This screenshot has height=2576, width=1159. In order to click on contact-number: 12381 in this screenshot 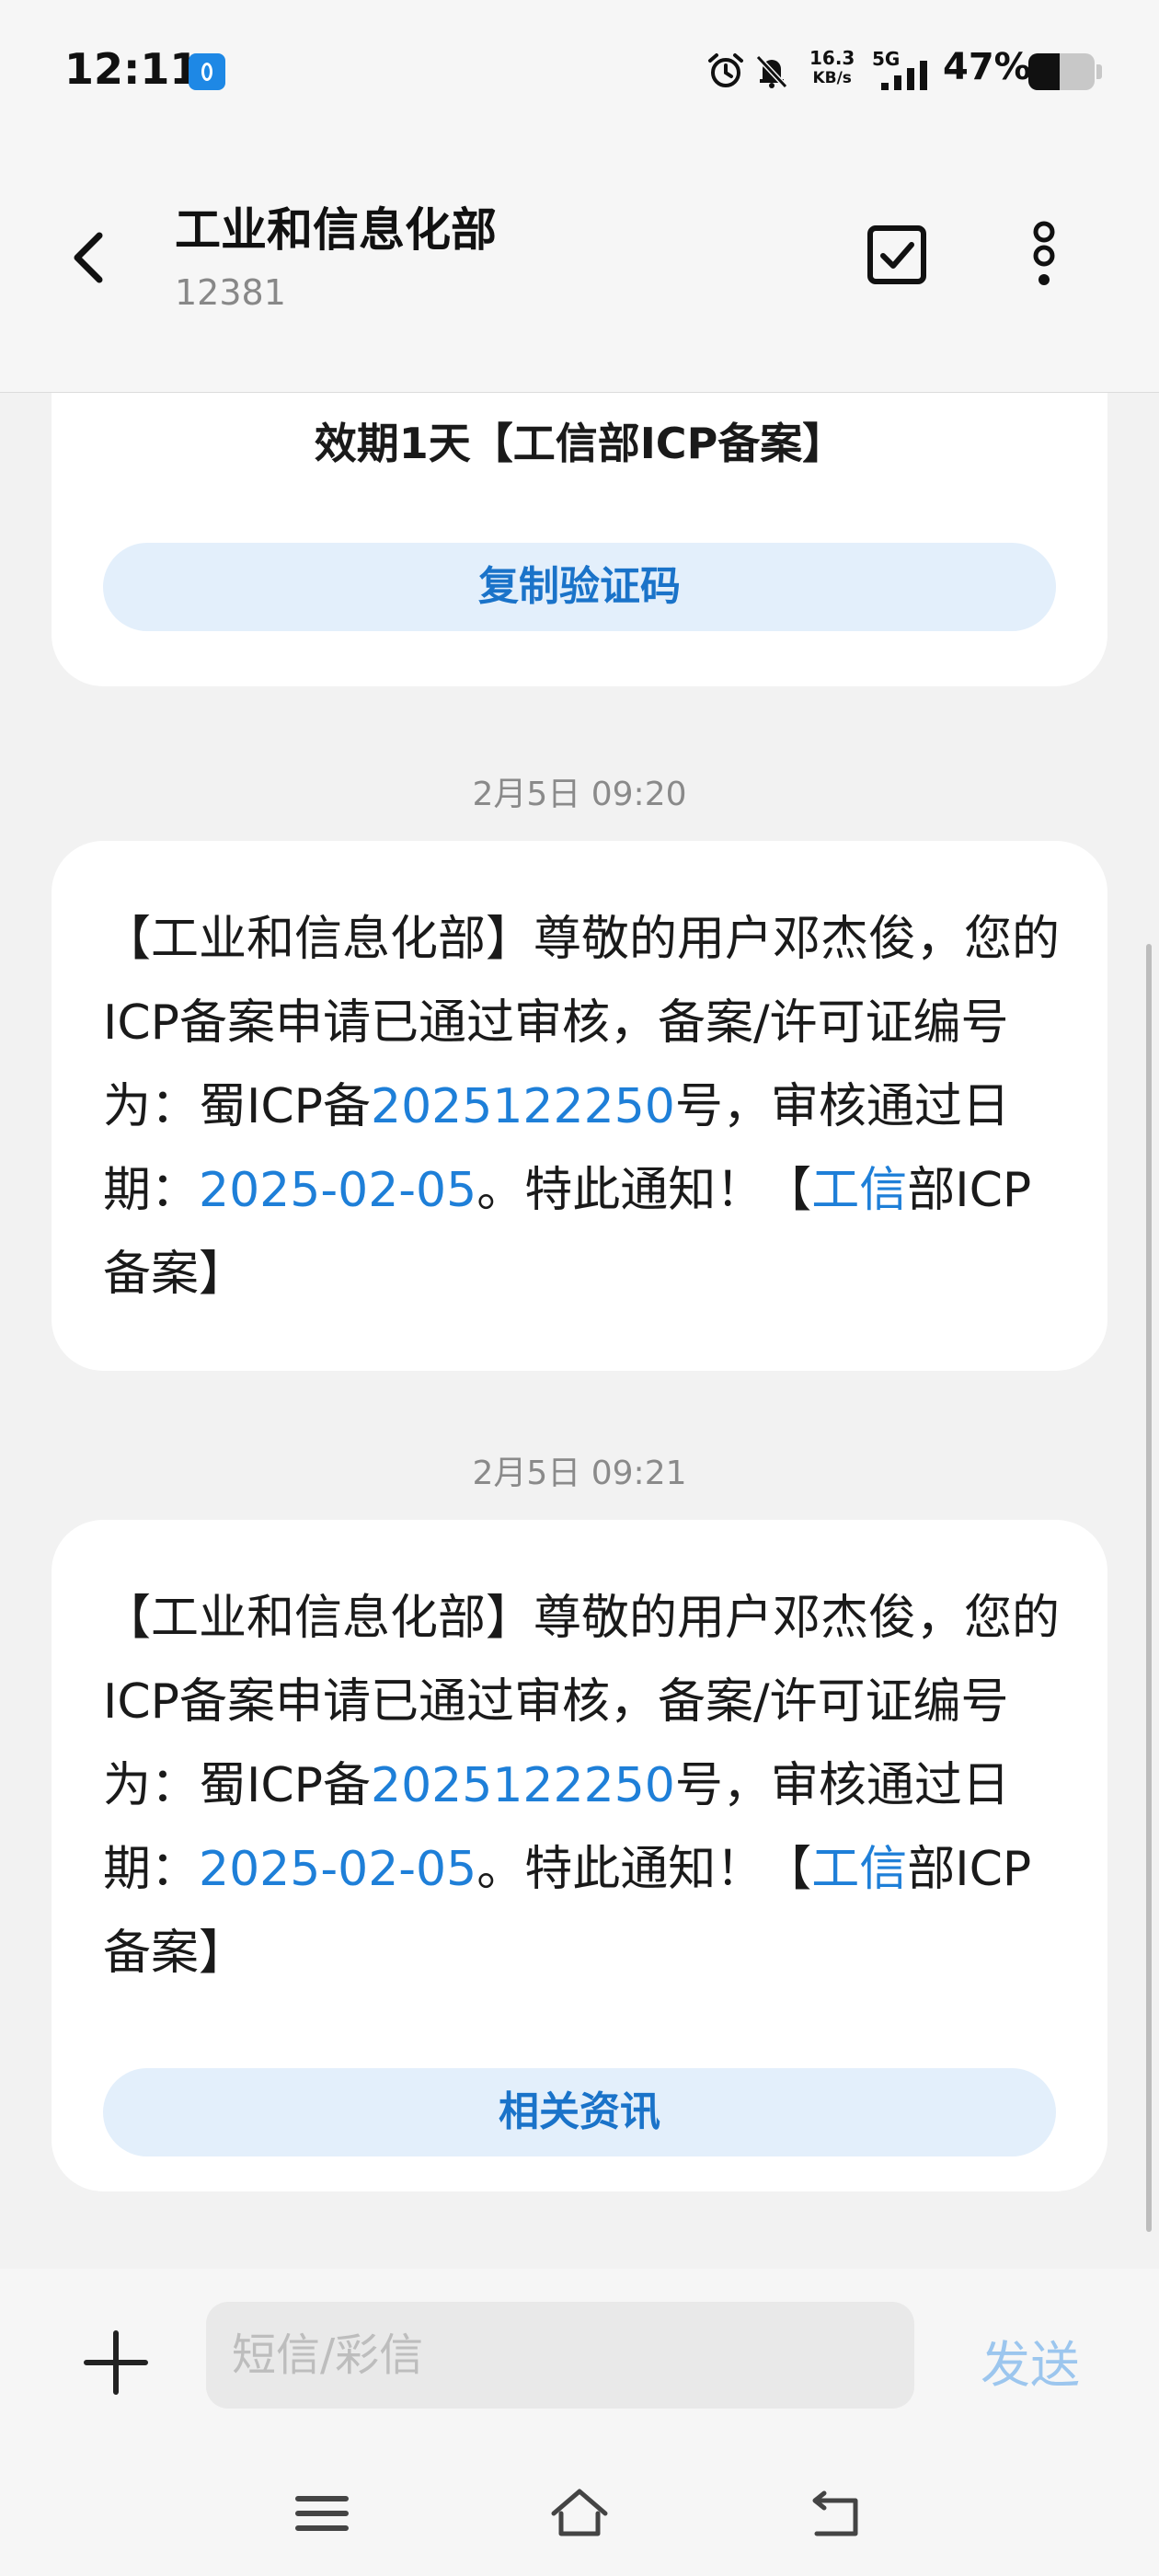, I will do `click(230, 292)`.